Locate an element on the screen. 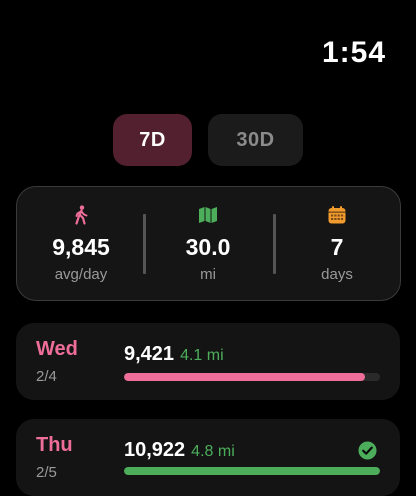 The width and height of the screenshot is (416, 496). map-icon is located at coordinates (208, 215).